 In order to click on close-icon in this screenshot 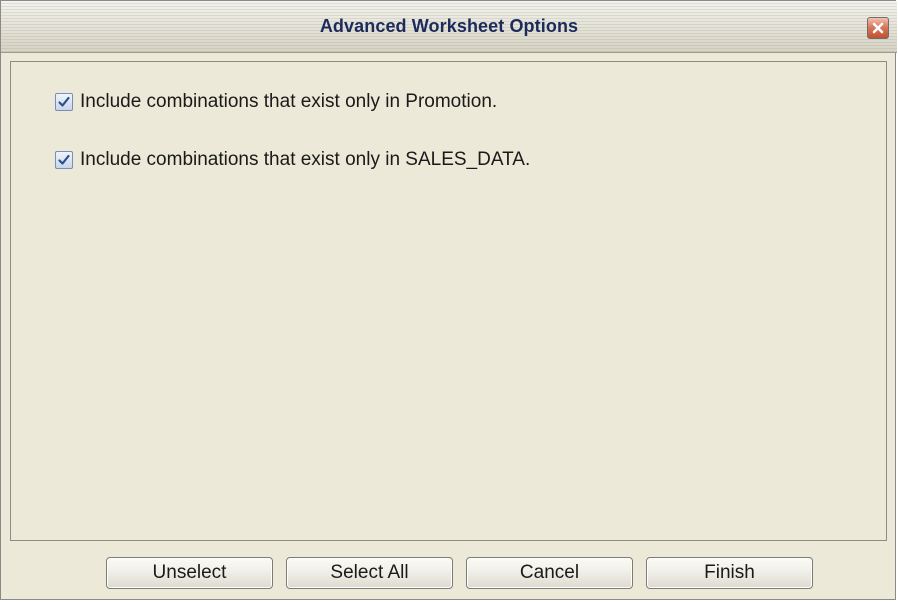, I will do `click(878, 28)`.